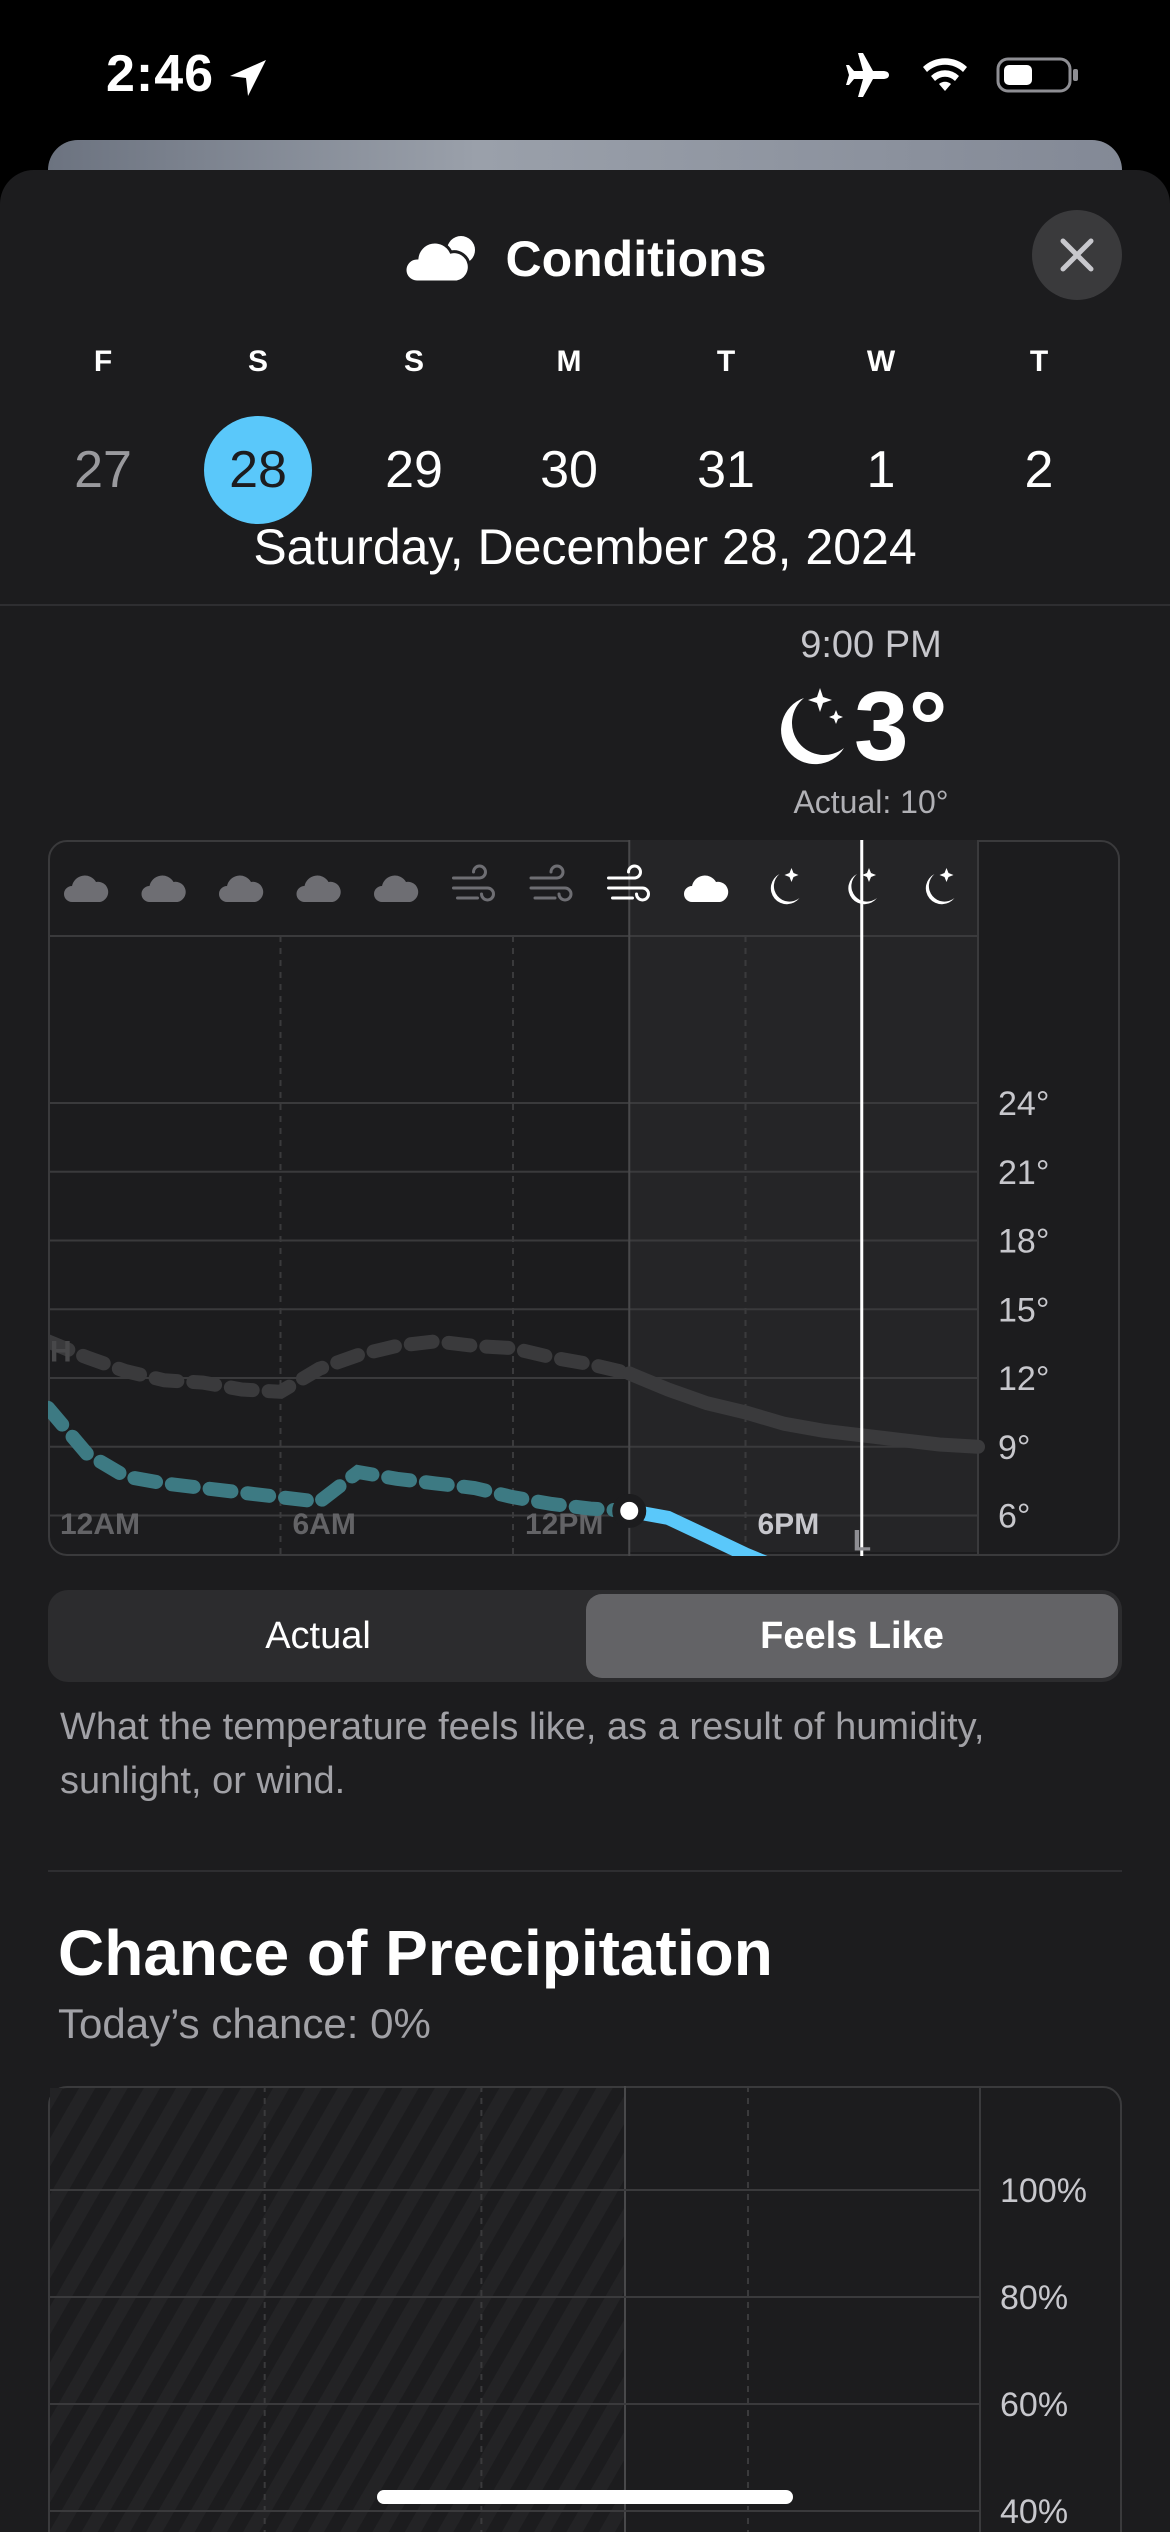  I want to click on day-30: M 30, so click(569, 433).